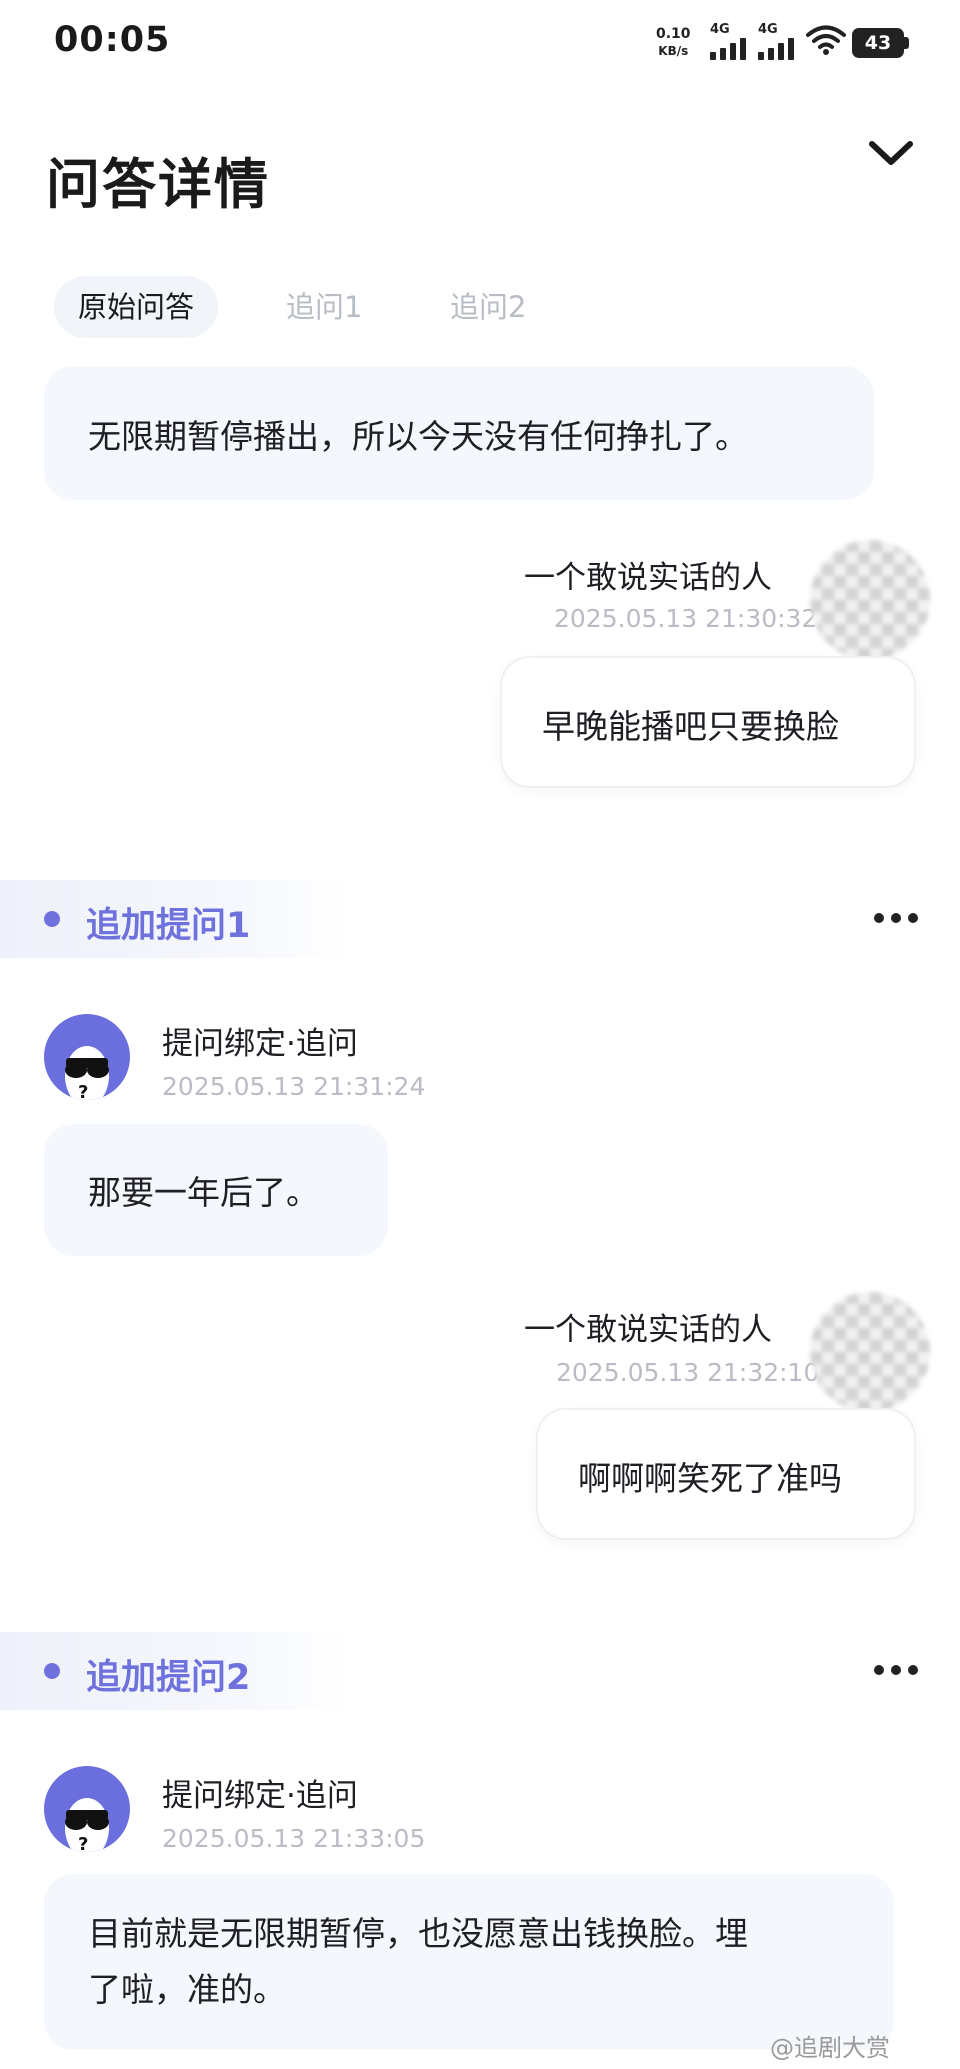 The image size is (960, 2069). I want to click on answer-timestamp: 2025.05.13 21:31:24, so click(294, 1086).